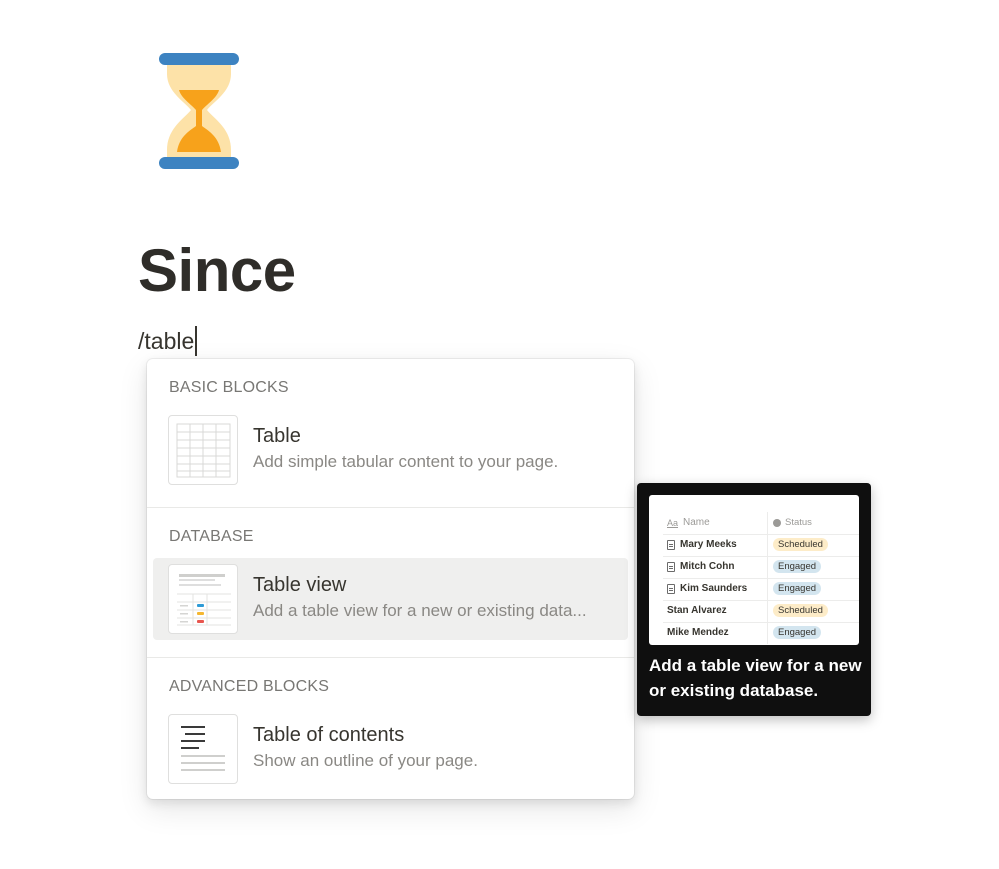 The height and width of the screenshot is (869, 999). Describe the element at coordinates (203, 749) in the screenshot. I see `table-of-contents-thumbnail` at that location.